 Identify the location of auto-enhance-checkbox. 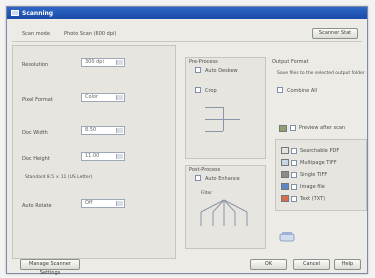
(198, 178).